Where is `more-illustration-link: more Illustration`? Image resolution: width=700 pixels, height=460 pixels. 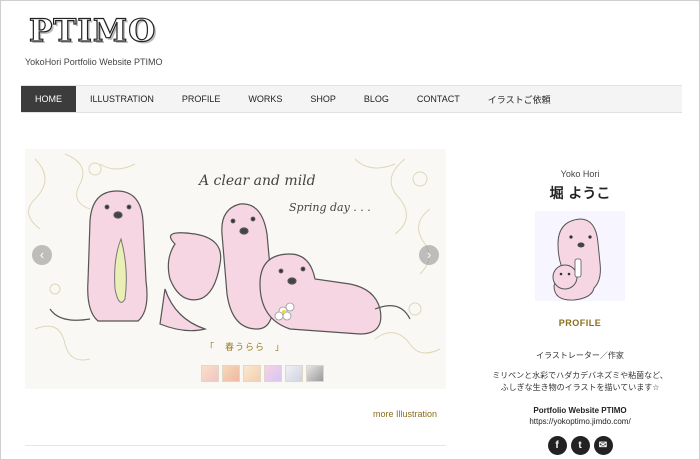
more-illustration-link: more Illustration is located at coordinates (405, 414).